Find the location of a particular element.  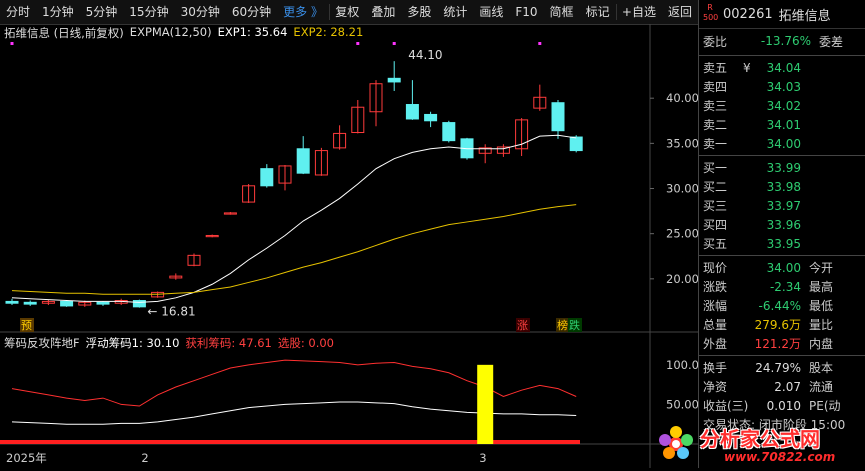

ask-label: 卖五 is located at coordinates (723, 67).